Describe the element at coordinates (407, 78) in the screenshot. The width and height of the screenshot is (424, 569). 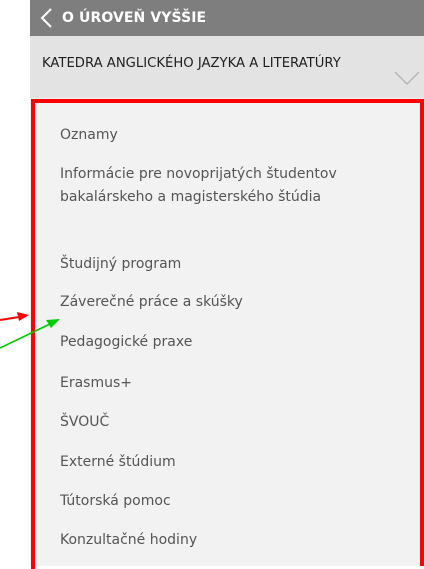
I see `chevron-down-icon` at that location.